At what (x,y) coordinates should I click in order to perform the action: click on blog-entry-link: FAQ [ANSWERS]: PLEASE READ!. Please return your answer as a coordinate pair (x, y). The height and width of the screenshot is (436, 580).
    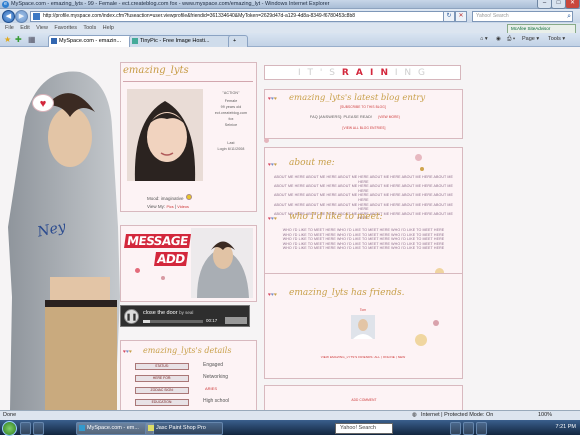
    Looking at the image, I should click on (341, 117).